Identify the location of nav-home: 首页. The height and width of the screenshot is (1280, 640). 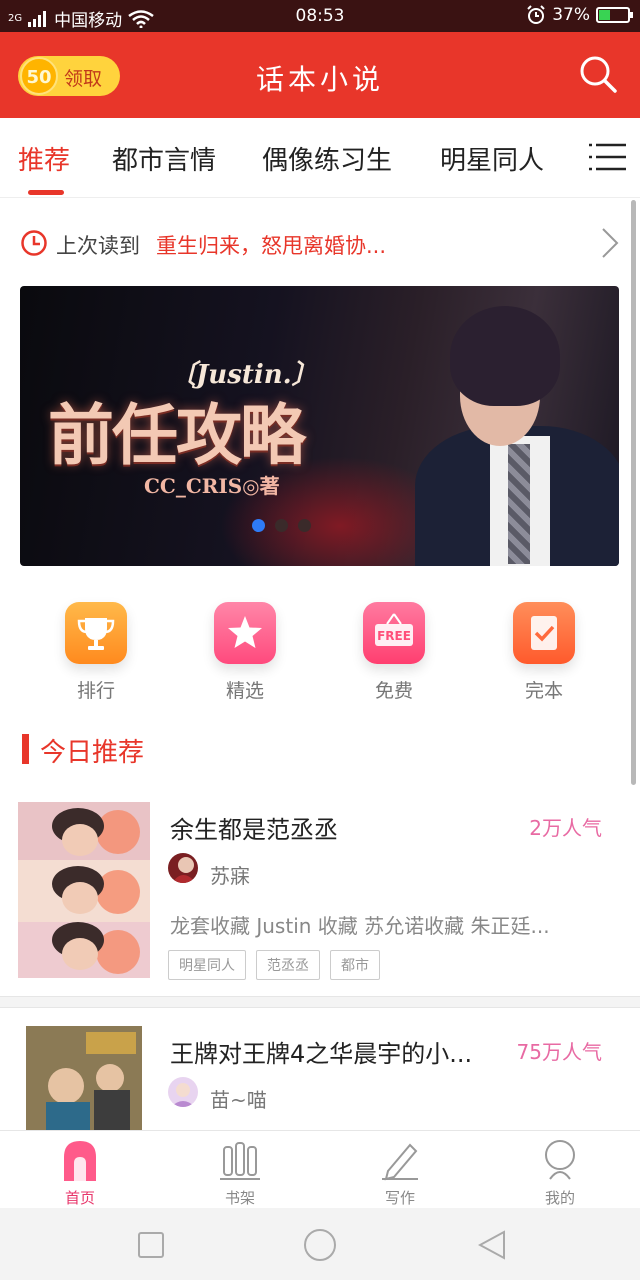
(80, 1172).